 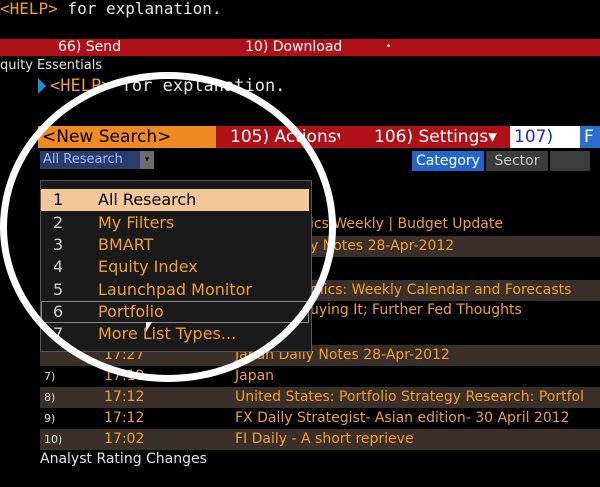 What do you see at coordinates (570, 161) in the screenshot?
I see `tab-more` at bounding box center [570, 161].